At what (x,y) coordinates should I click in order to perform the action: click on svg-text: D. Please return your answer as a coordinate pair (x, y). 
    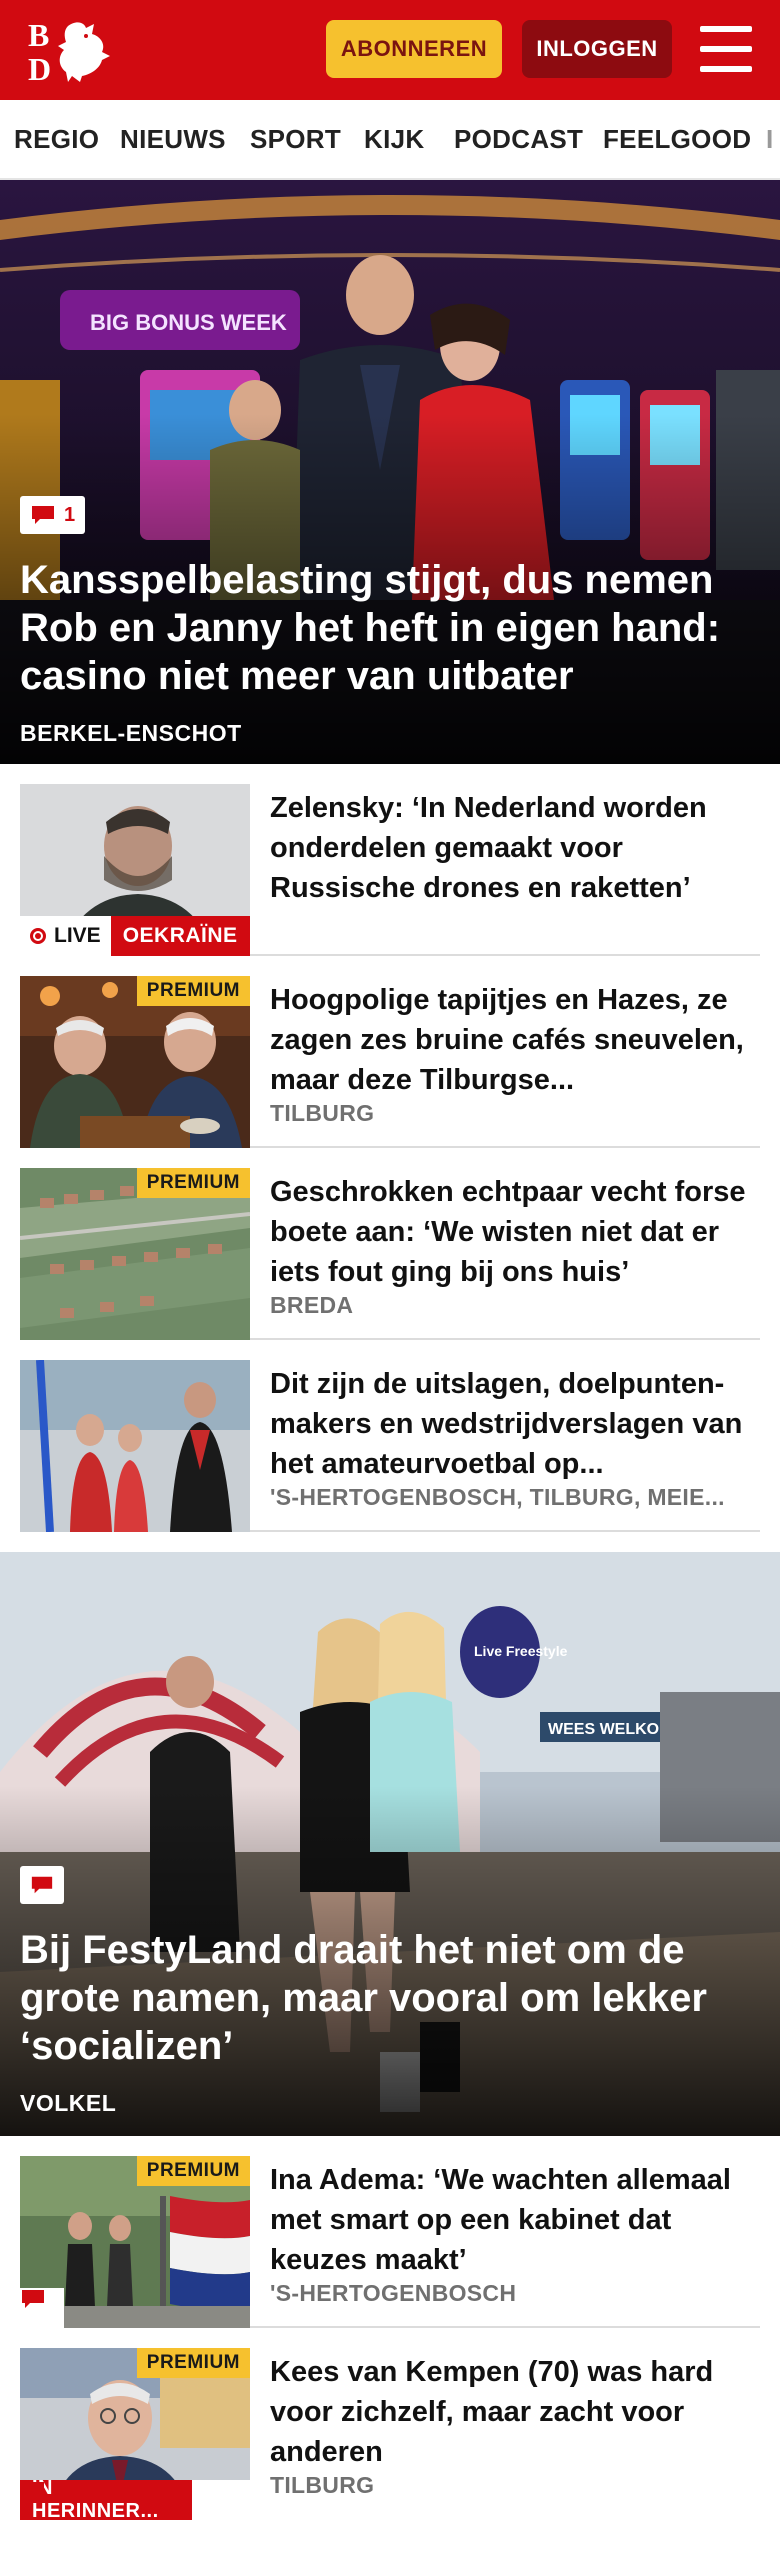
    Looking at the image, I should click on (39, 67).